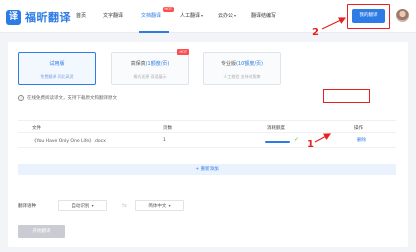 Image resolution: width=416 pixels, height=252 pixels. What do you see at coordinates (207, 126) in the screenshot?
I see `table-header: 文件 页数 消耗额度 操作` at bounding box center [207, 126].